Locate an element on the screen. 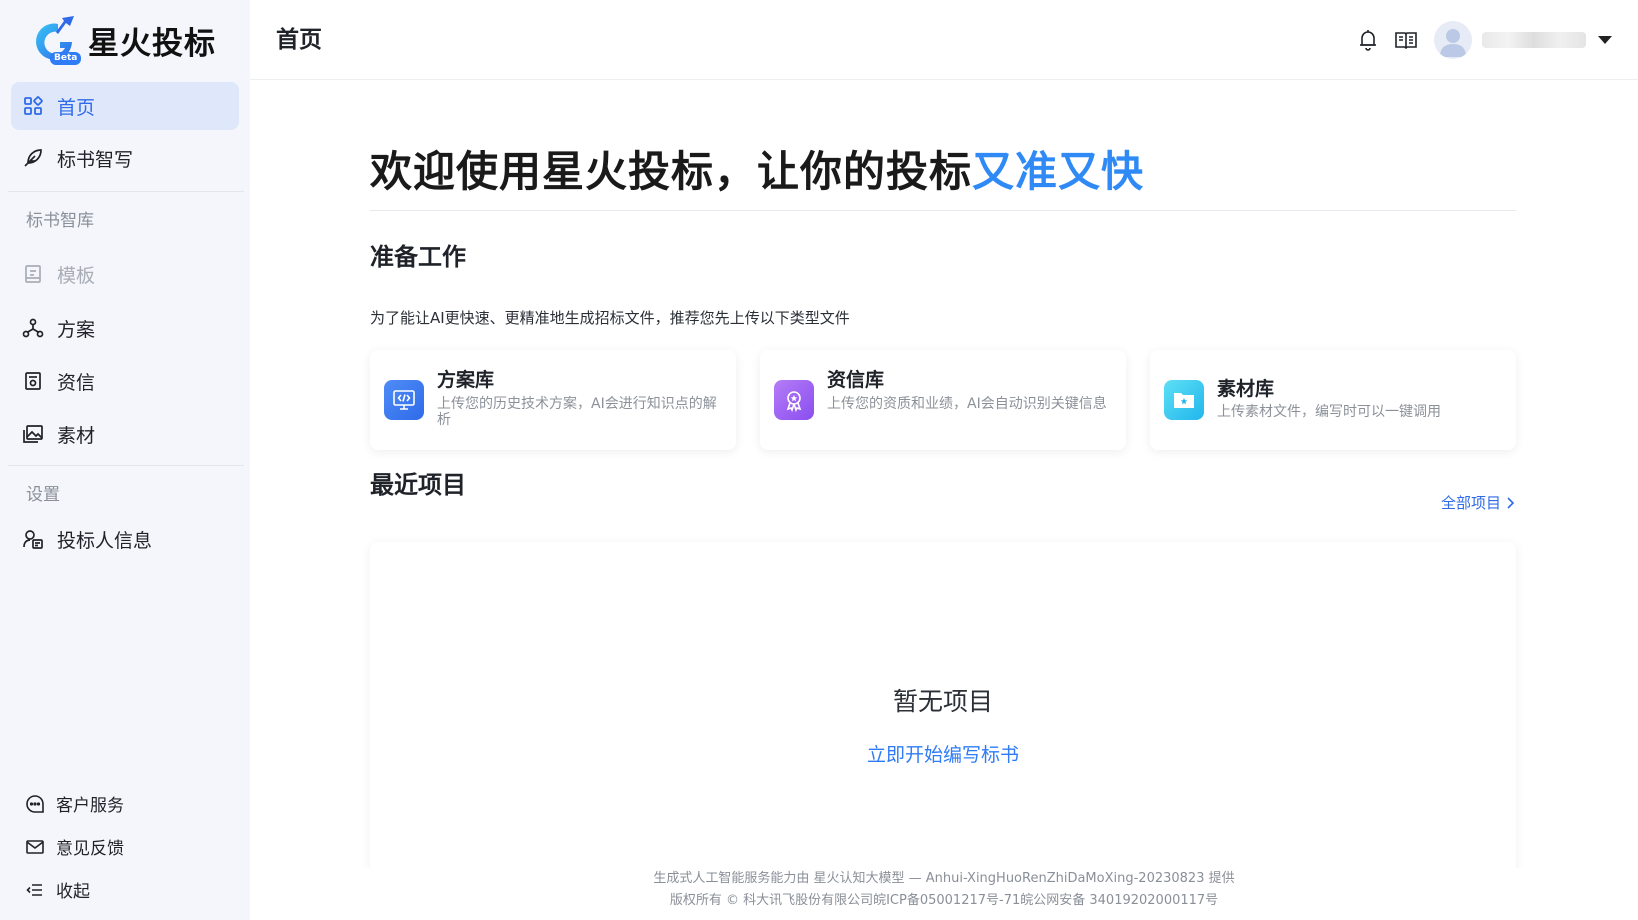  brand-name: 星火投标 is located at coordinates (152, 43).